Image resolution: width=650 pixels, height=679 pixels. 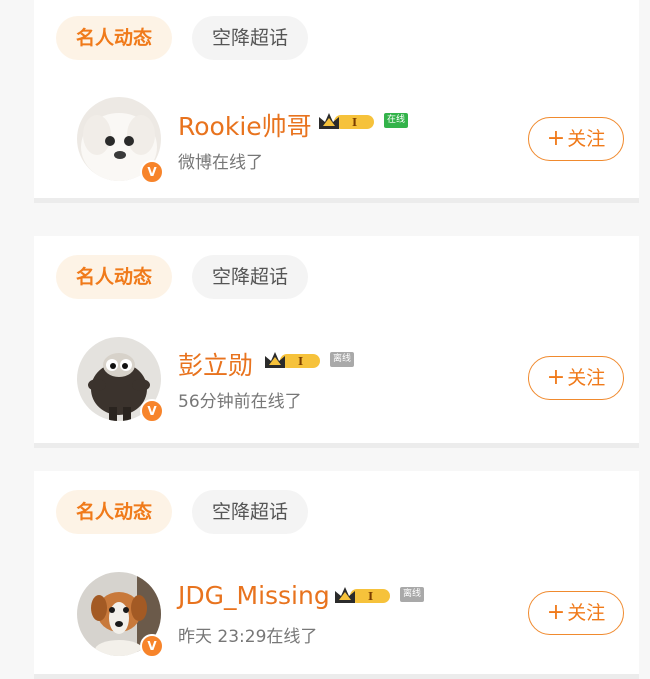 I want to click on tab-bar-2: 名人动态 空降超话, so click(x=182, y=277).